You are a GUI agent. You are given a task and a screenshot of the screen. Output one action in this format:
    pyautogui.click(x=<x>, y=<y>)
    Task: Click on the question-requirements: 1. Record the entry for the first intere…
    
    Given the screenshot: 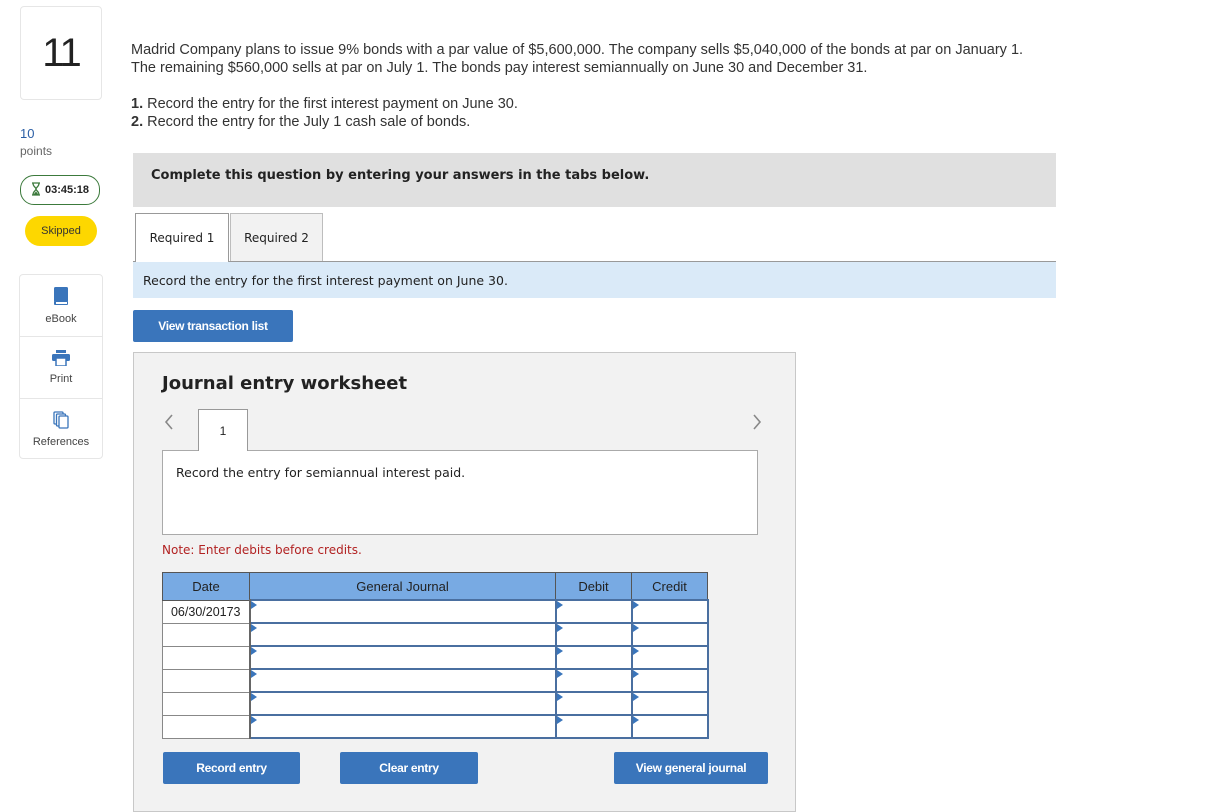 What is the action you would take?
    pyautogui.click(x=324, y=113)
    